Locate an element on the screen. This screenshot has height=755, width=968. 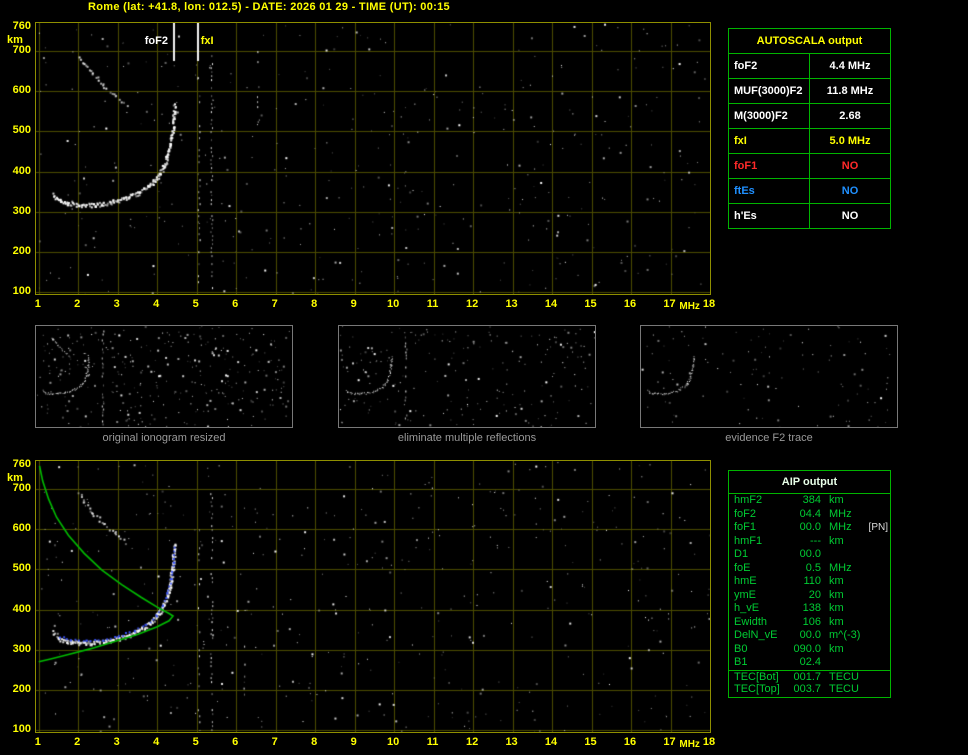
x-tick-label: 17 is located at coordinates (669, 742).